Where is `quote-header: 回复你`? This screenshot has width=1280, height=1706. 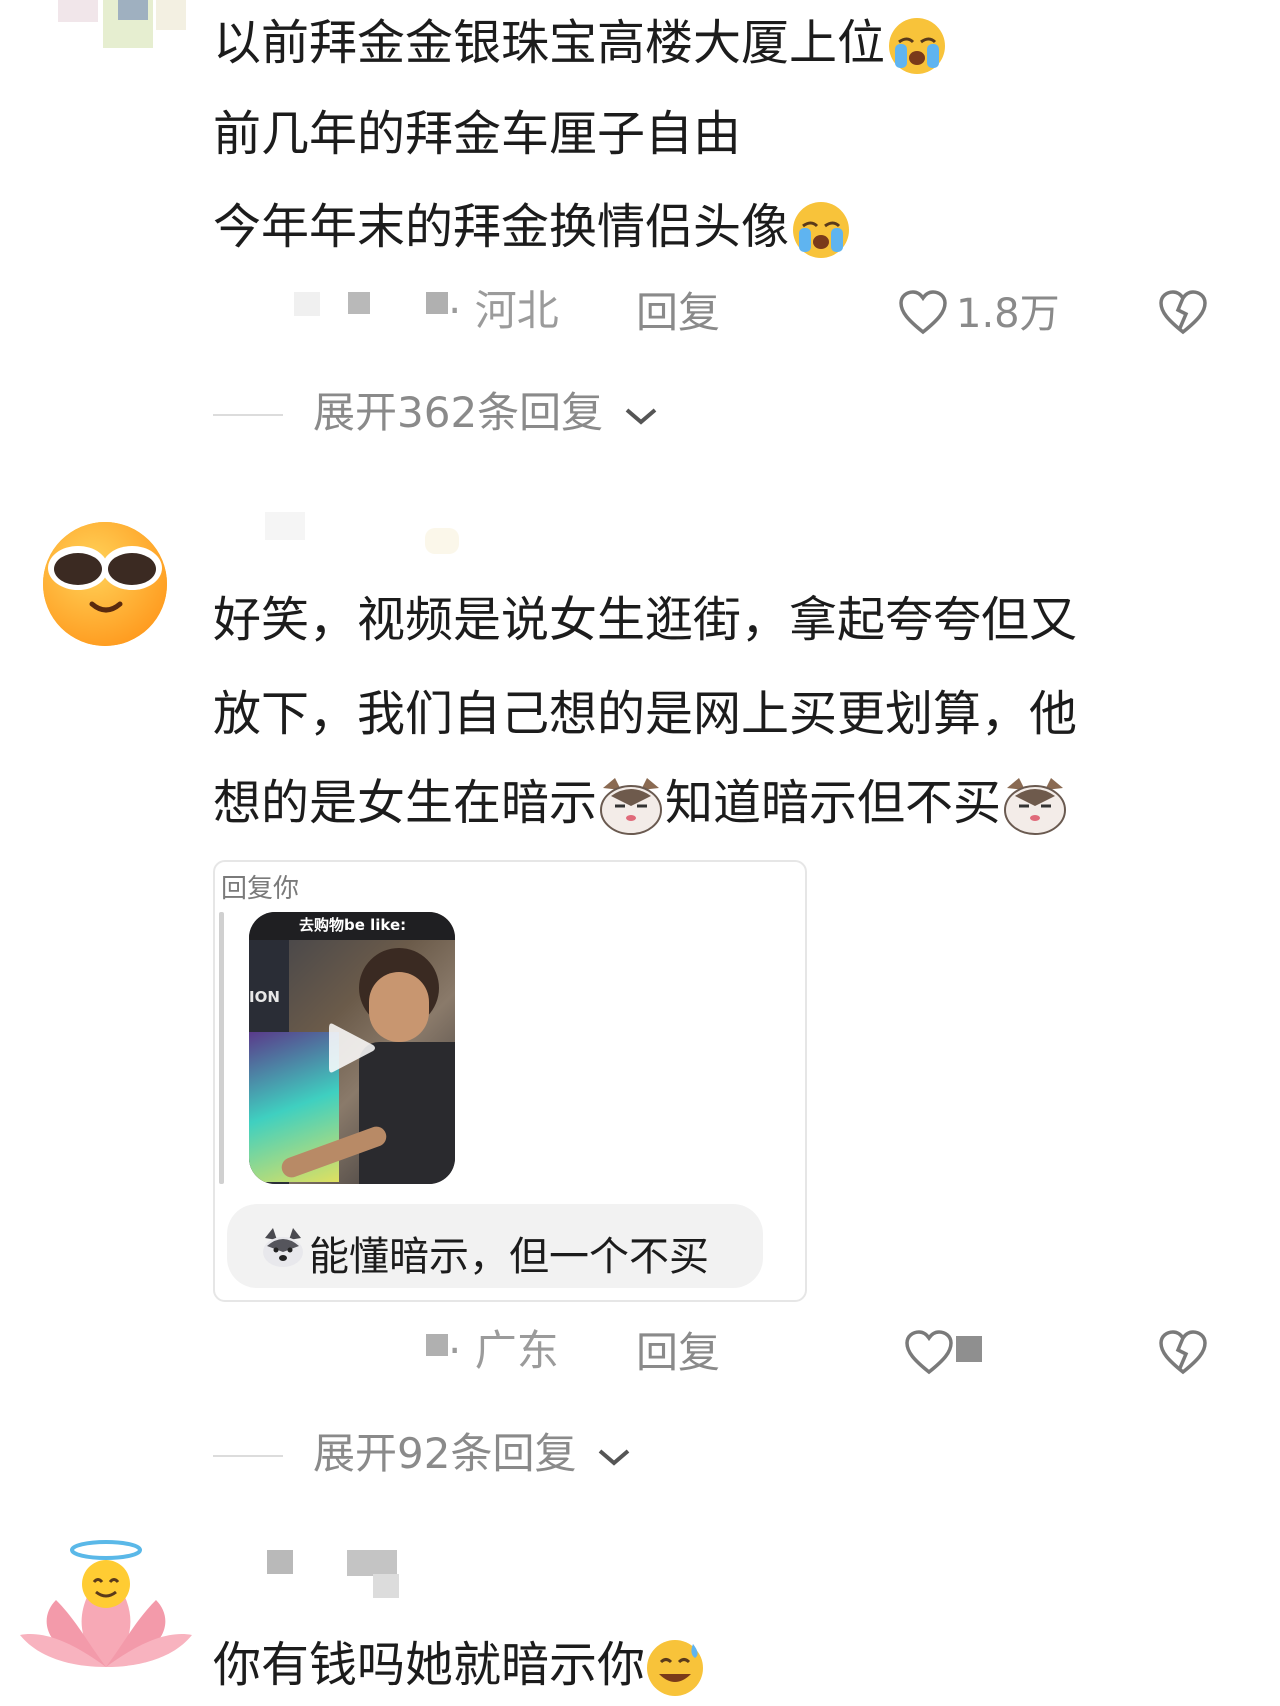
quote-header: 回复你 is located at coordinates (260, 889).